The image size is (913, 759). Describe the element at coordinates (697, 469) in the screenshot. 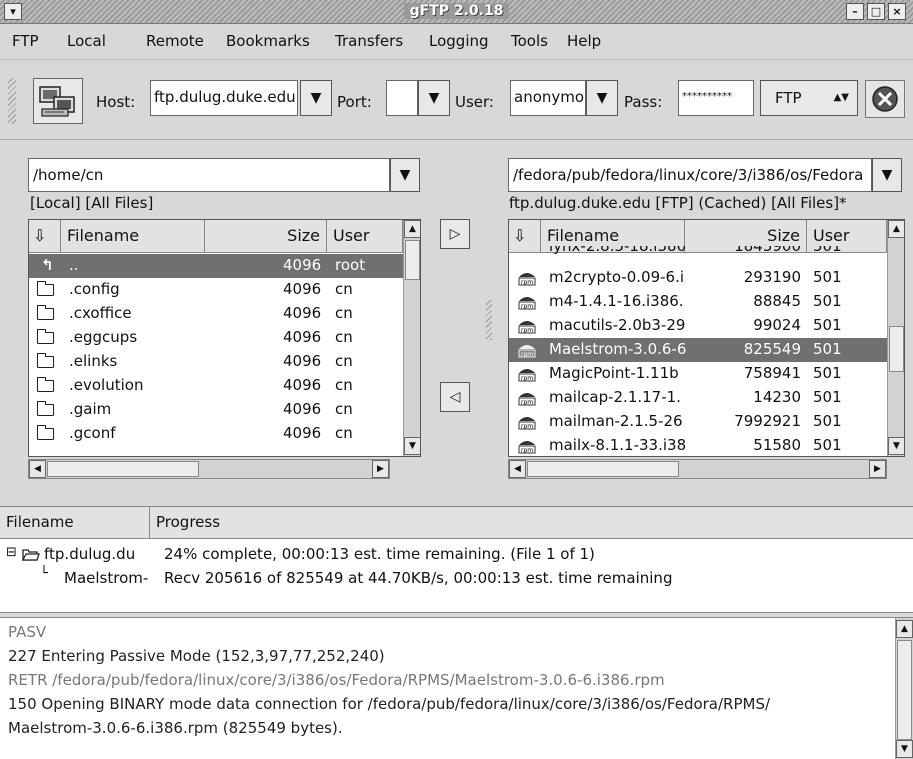

I see `remote-horizontal-scrollbar: ◀ ▶` at that location.